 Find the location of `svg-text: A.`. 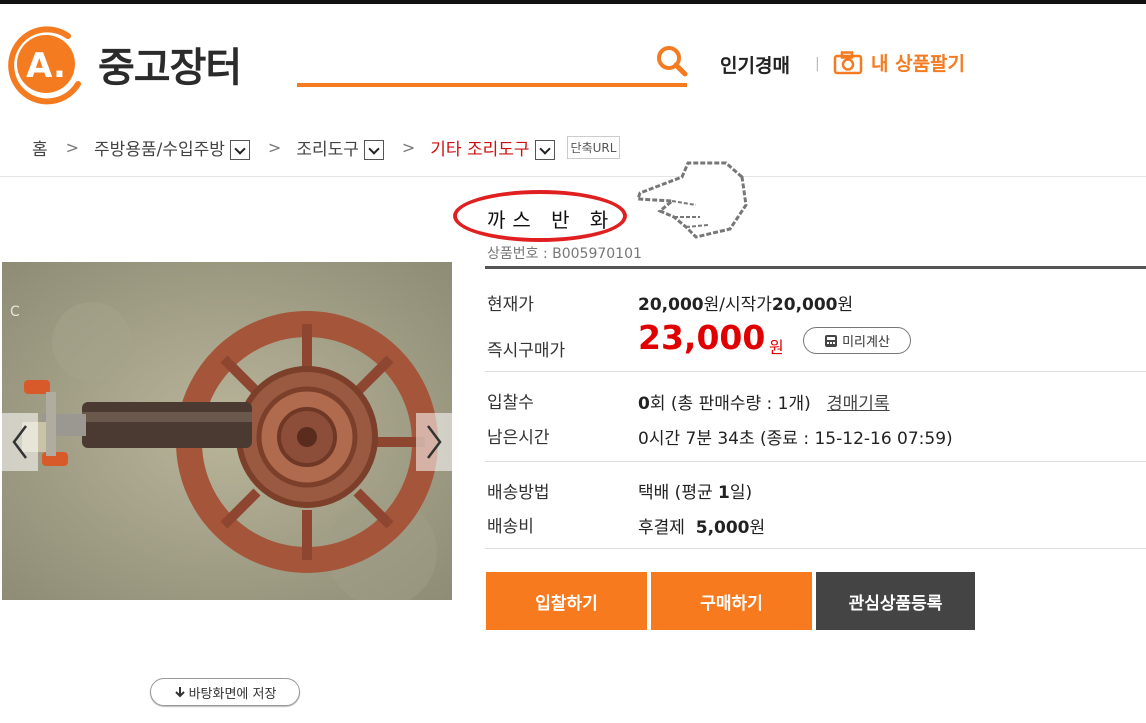

svg-text: A. is located at coordinates (46, 66).